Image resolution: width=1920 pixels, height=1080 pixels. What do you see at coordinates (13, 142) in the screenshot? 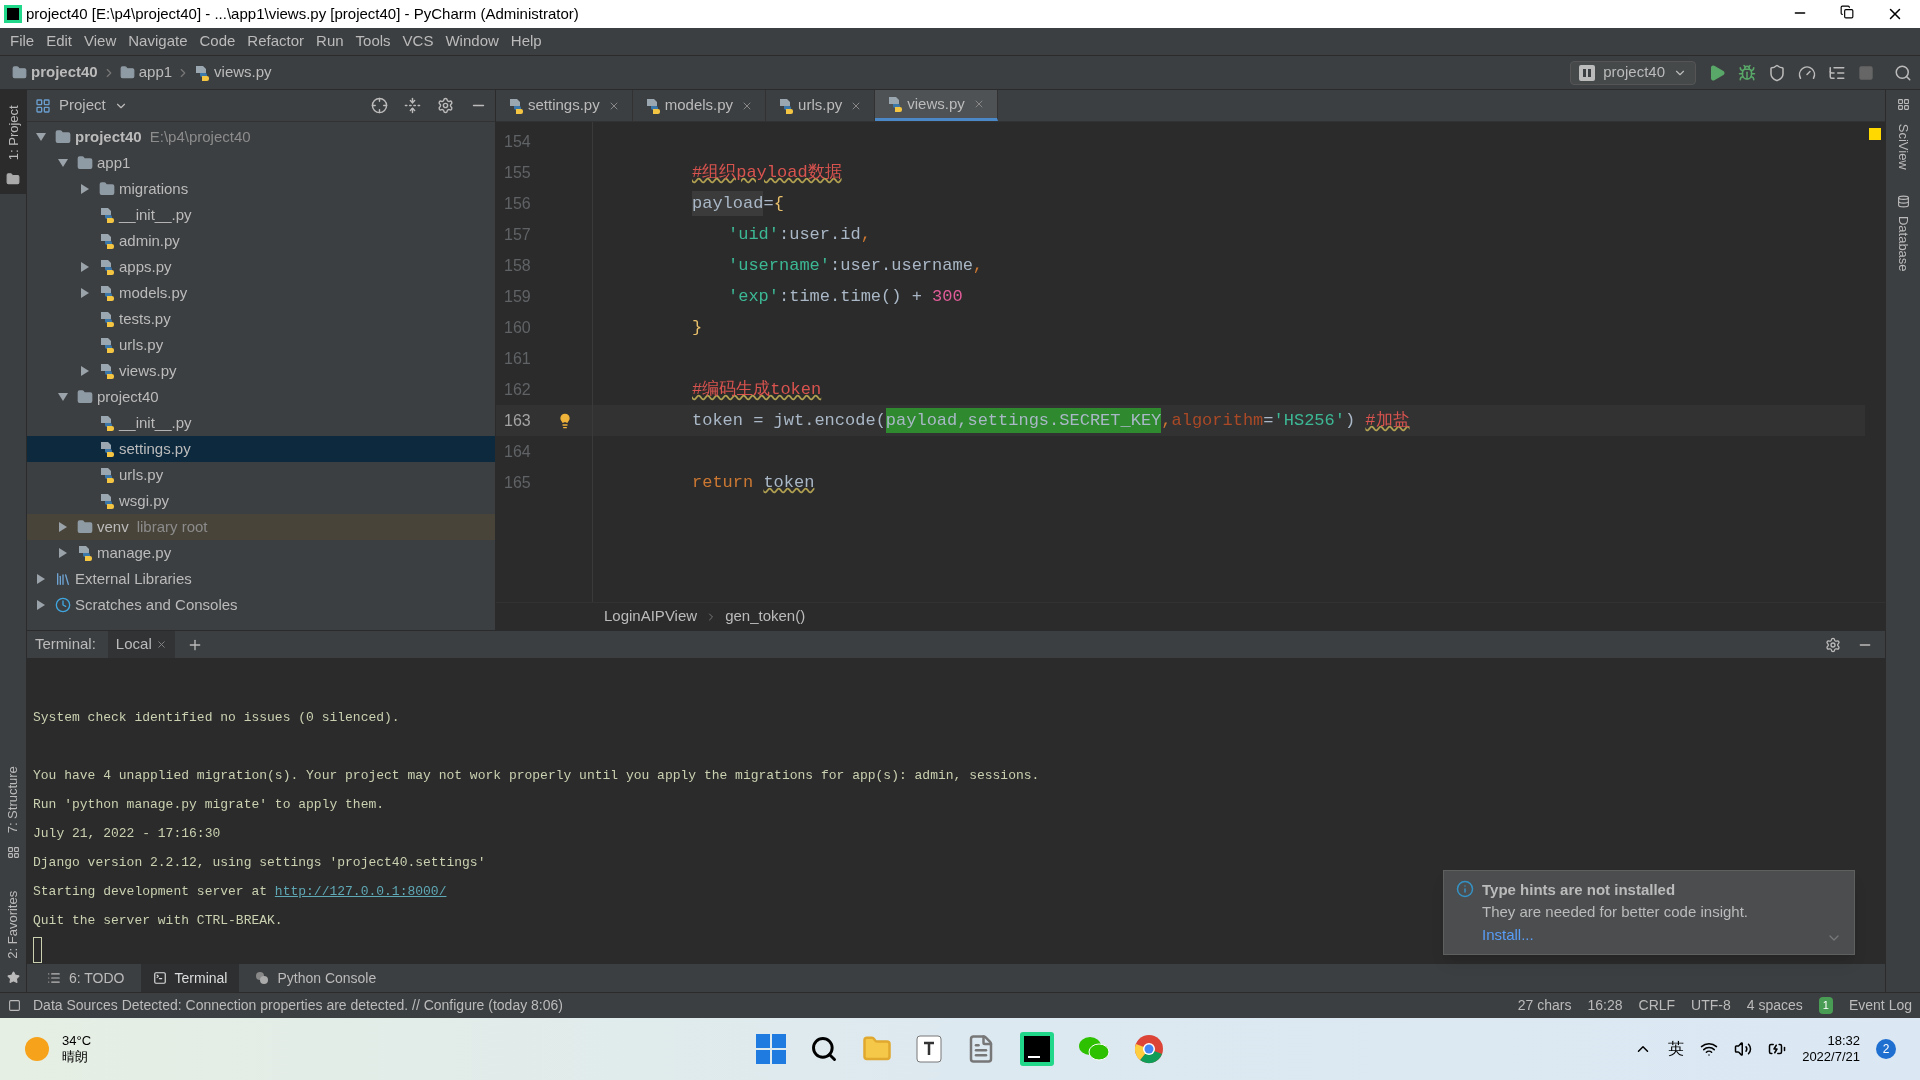
I see `project-tool-tab: 1: Project` at bounding box center [13, 142].